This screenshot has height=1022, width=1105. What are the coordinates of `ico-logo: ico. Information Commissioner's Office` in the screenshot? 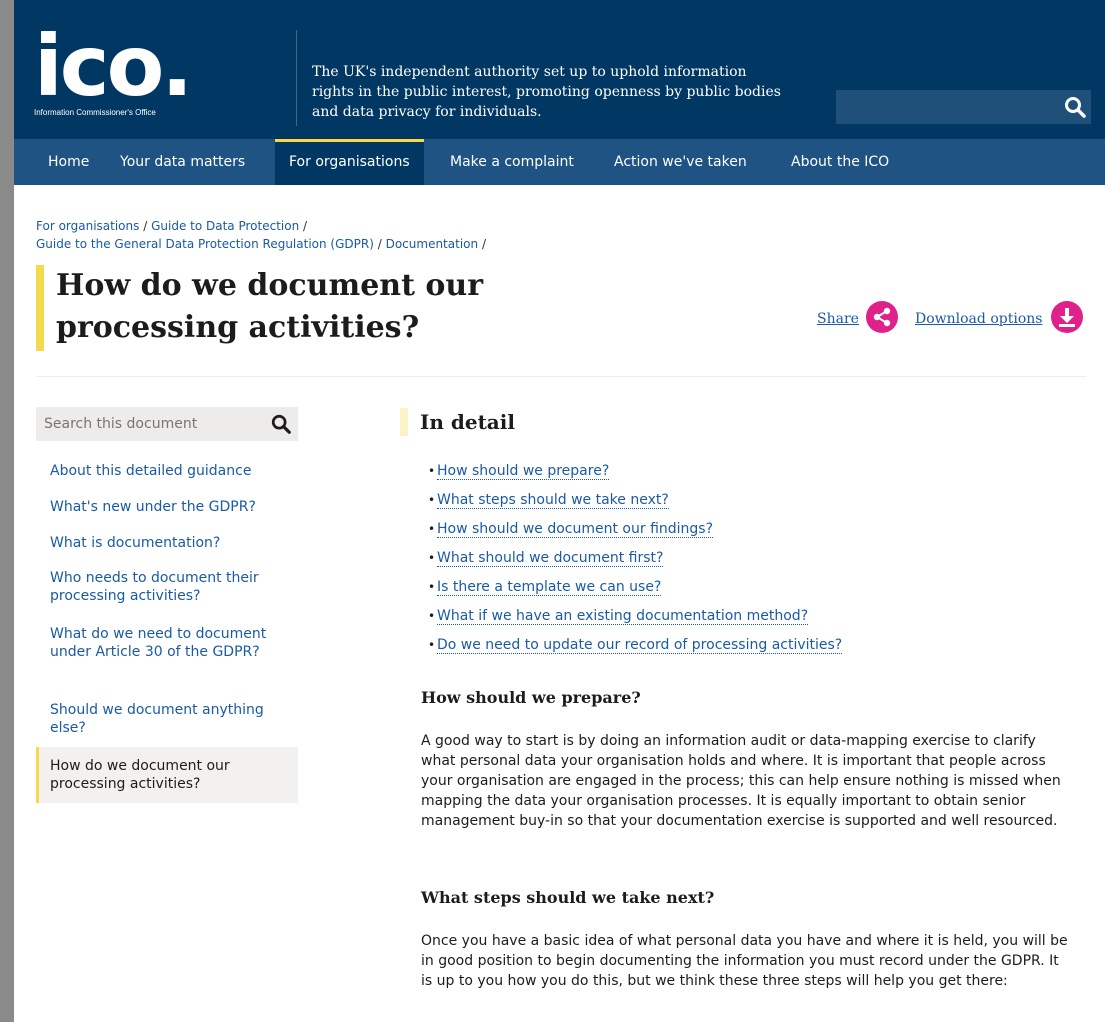 It's located at (124, 67).